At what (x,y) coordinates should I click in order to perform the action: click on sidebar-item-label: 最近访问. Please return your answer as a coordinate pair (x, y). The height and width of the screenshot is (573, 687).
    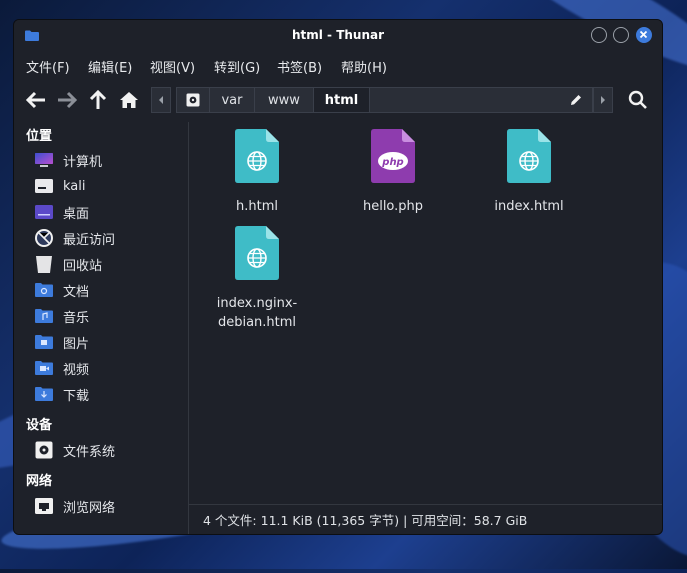
    Looking at the image, I should click on (89, 240).